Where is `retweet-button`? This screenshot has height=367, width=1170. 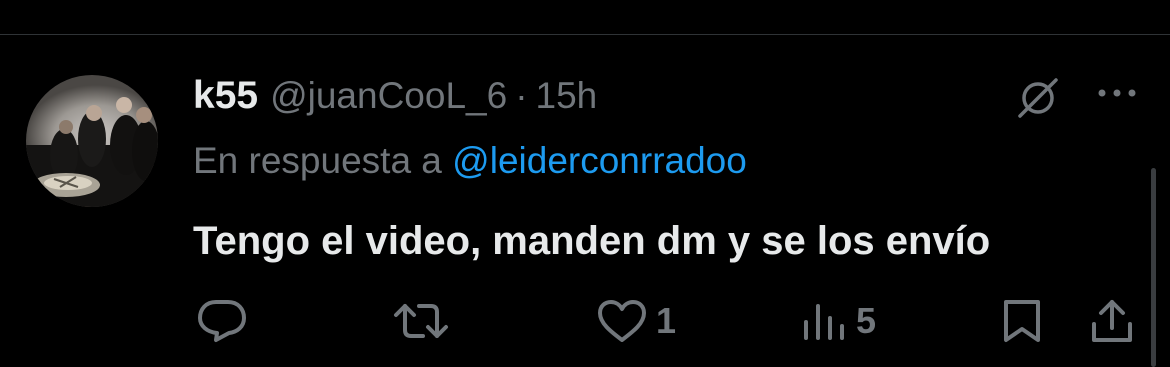 retweet-button is located at coordinates (425, 321).